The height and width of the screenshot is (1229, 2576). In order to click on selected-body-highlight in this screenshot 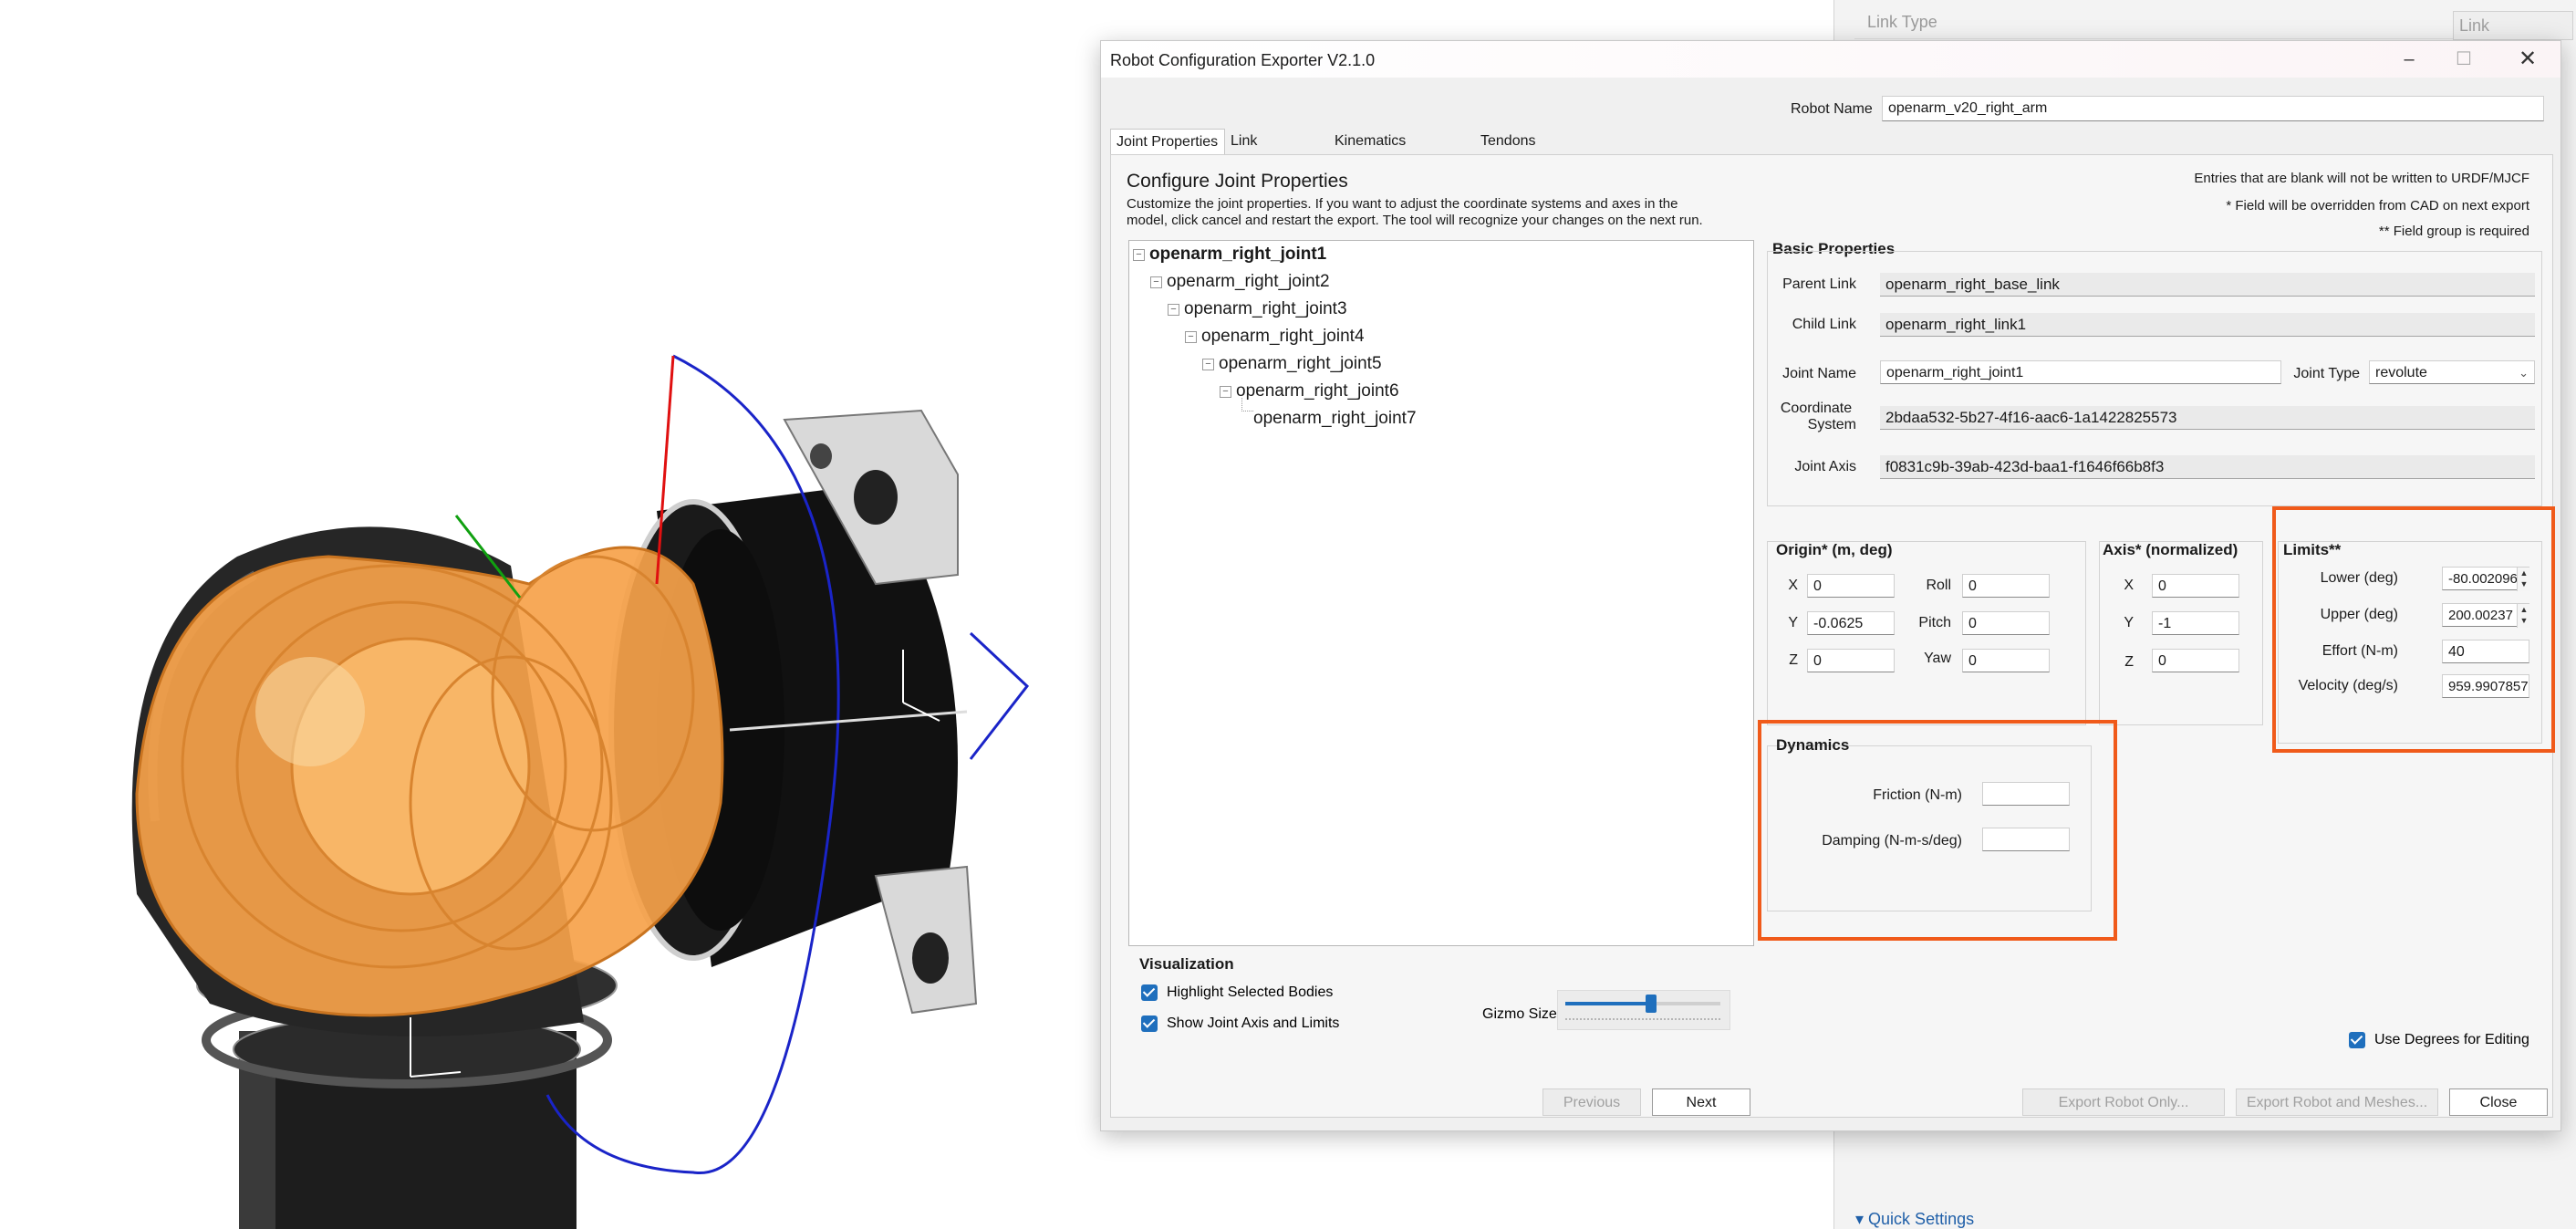, I will do `click(429, 781)`.